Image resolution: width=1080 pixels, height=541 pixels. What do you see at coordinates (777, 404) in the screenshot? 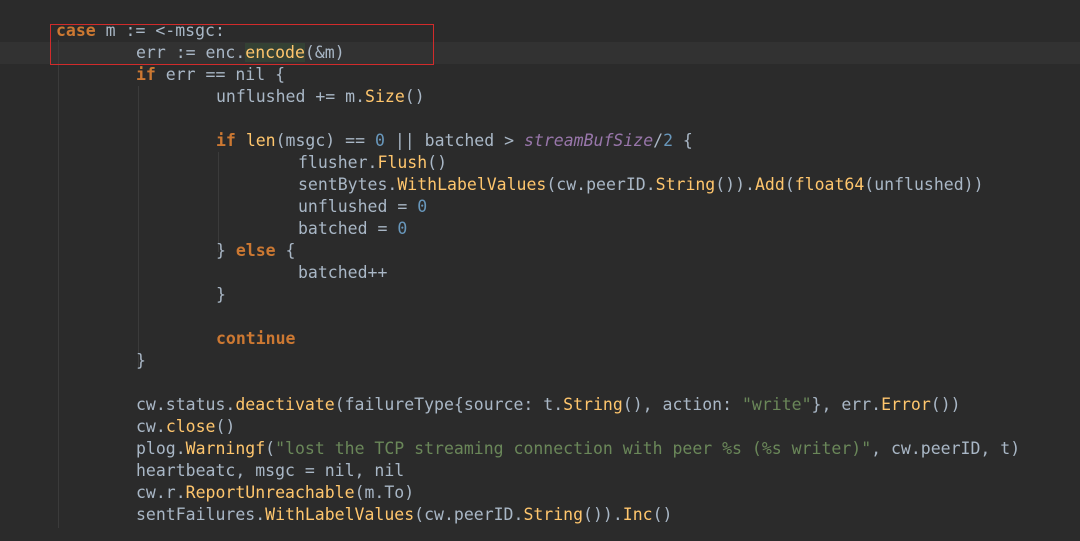
I see `code-token: "write"` at bounding box center [777, 404].